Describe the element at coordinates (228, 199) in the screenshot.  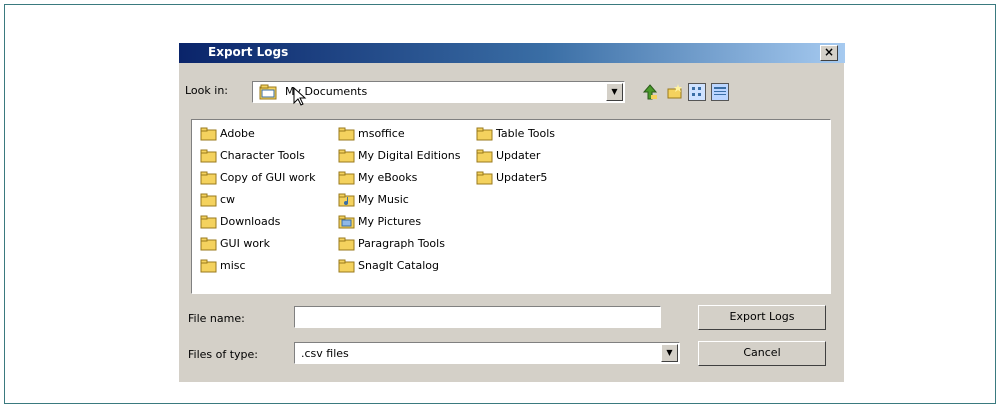
I see `folder-name: cw` at that location.